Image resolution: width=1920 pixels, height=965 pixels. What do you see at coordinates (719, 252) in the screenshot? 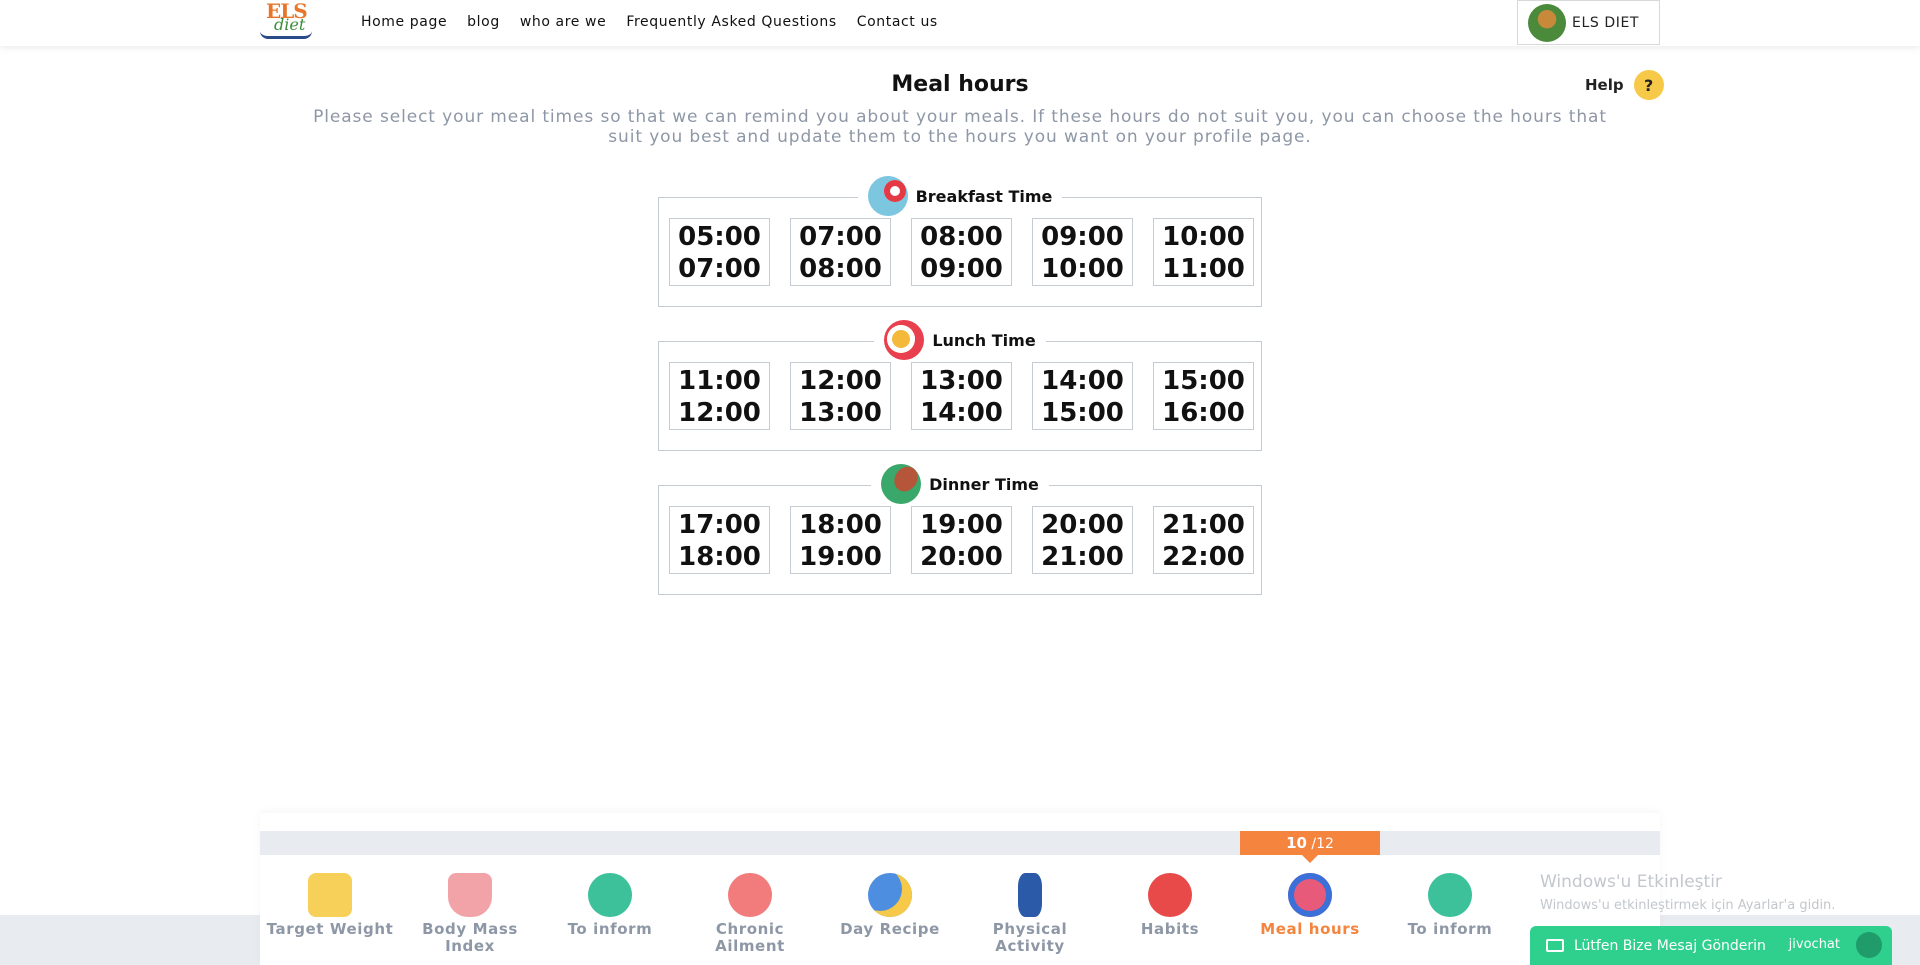
I see `time-slot: 05:00 07:00` at bounding box center [719, 252].